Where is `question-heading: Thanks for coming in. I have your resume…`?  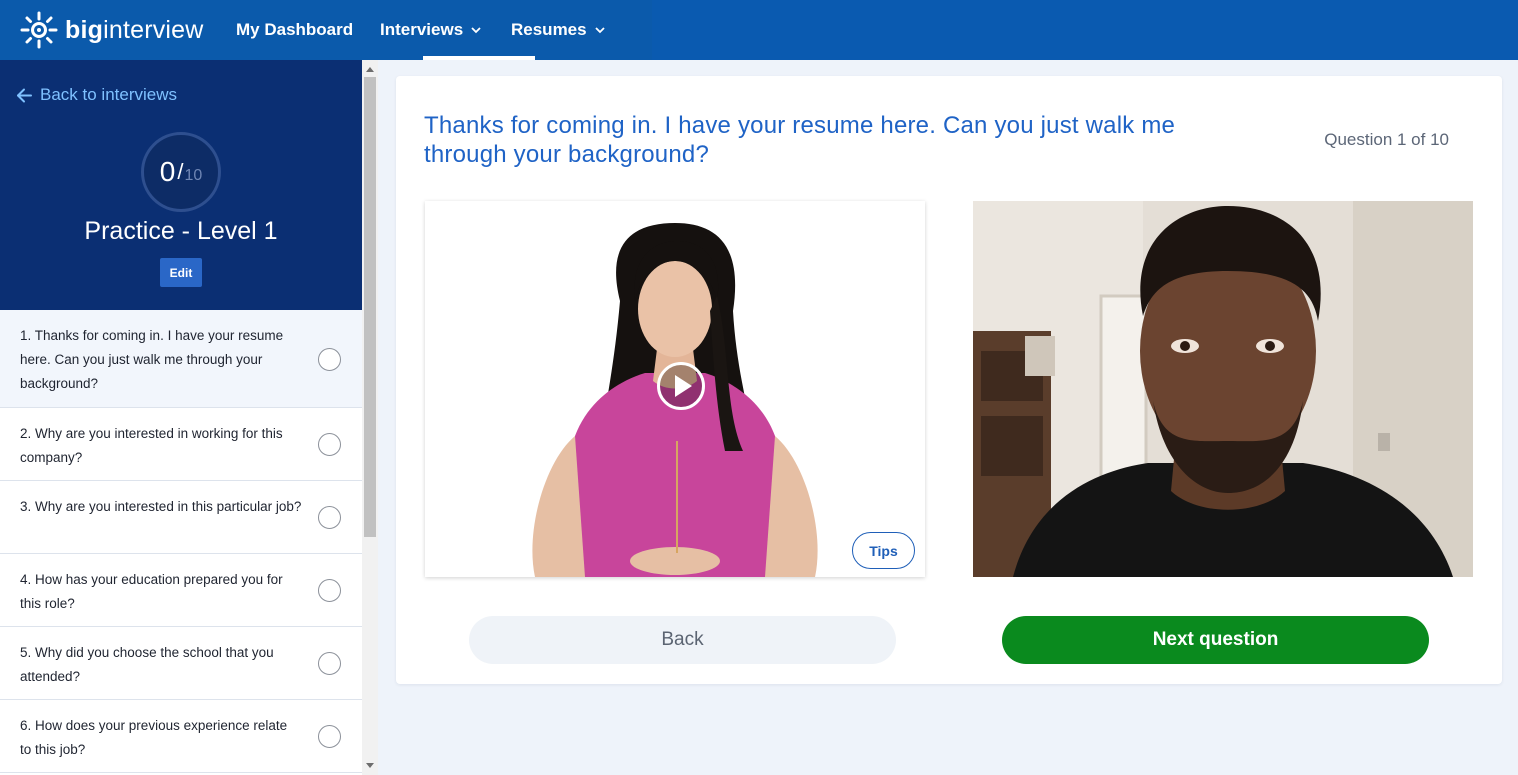 question-heading: Thanks for coming in. I have your resume… is located at coordinates (800, 140).